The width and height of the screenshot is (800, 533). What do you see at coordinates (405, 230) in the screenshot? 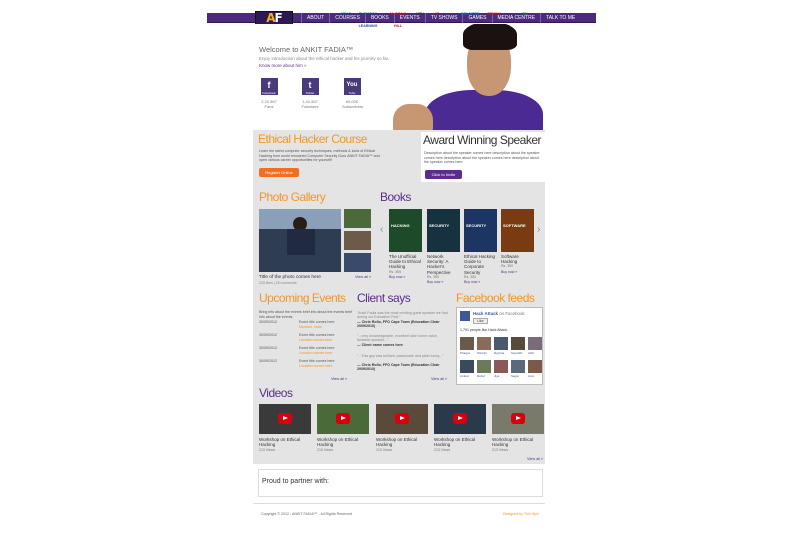
I see `book-cover: HACKING` at bounding box center [405, 230].